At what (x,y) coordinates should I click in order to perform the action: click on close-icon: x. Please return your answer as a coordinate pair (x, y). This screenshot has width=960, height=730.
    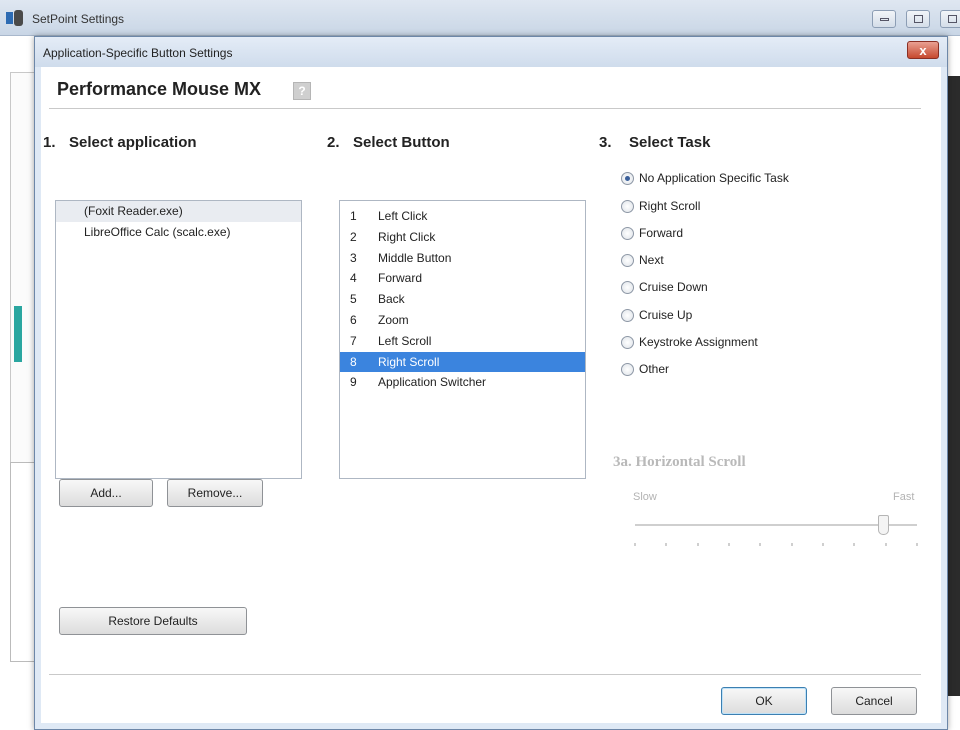
    Looking at the image, I should click on (923, 50).